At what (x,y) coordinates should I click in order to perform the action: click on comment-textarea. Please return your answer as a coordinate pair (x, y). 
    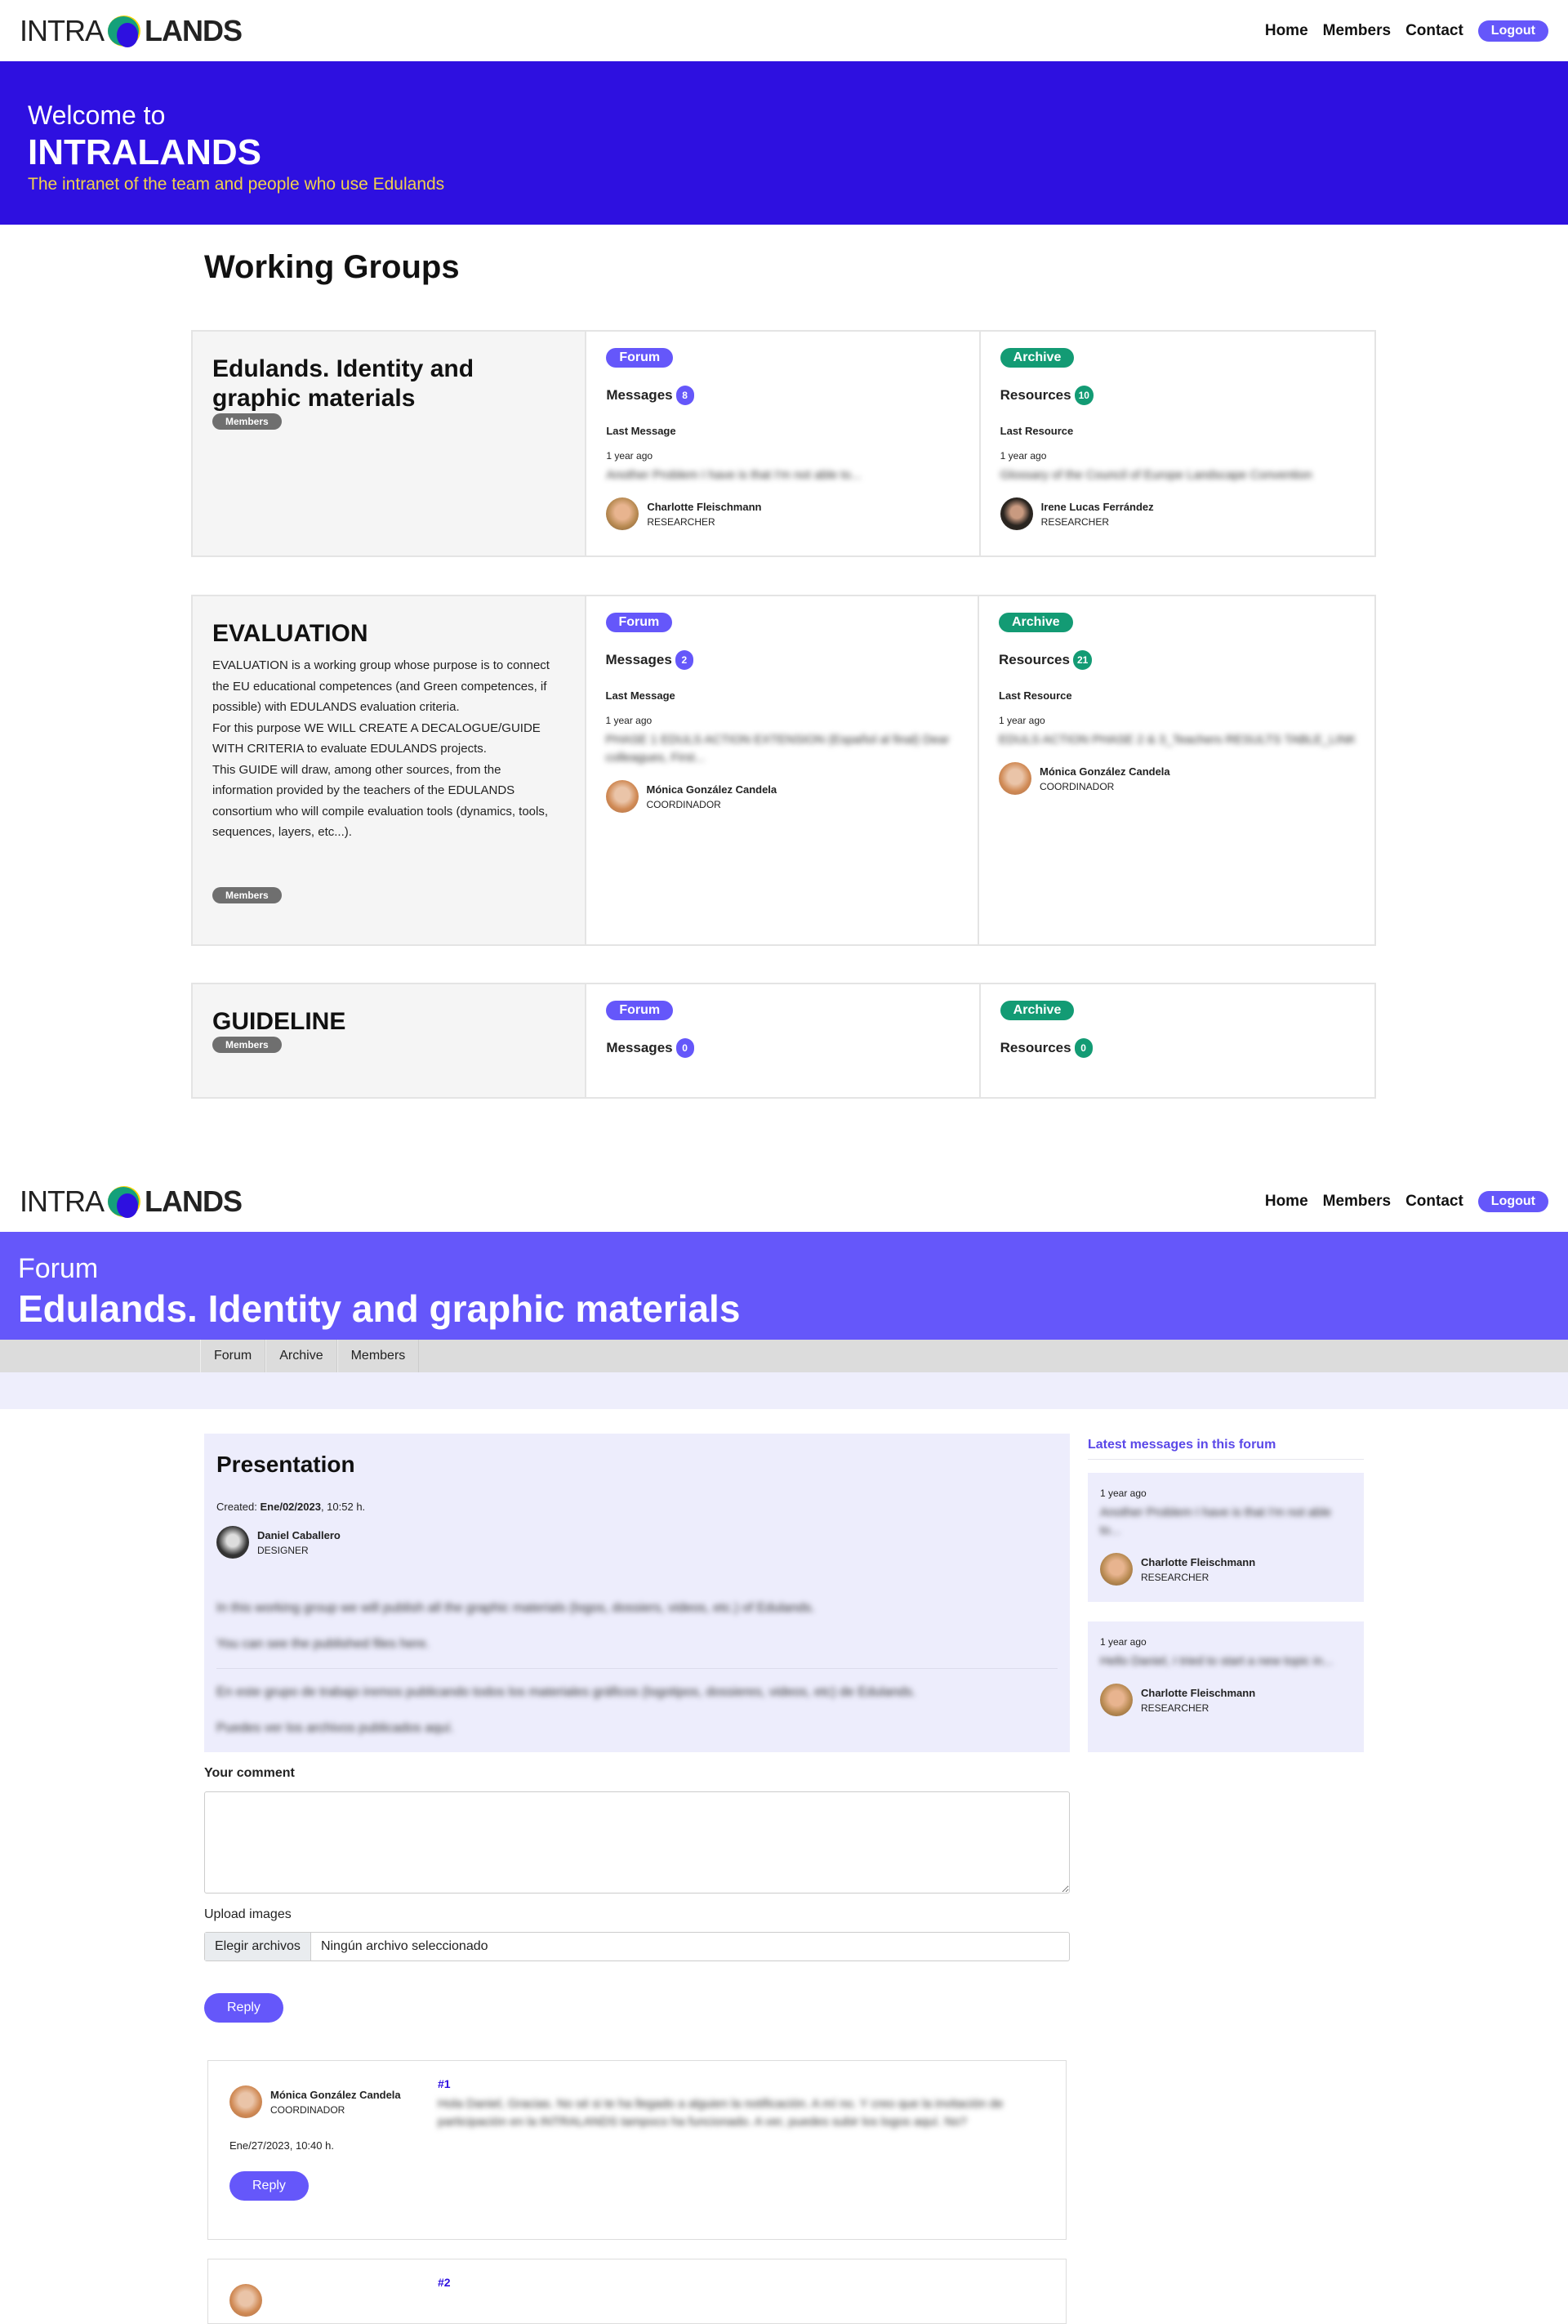
    Looking at the image, I should click on (637, 1842).